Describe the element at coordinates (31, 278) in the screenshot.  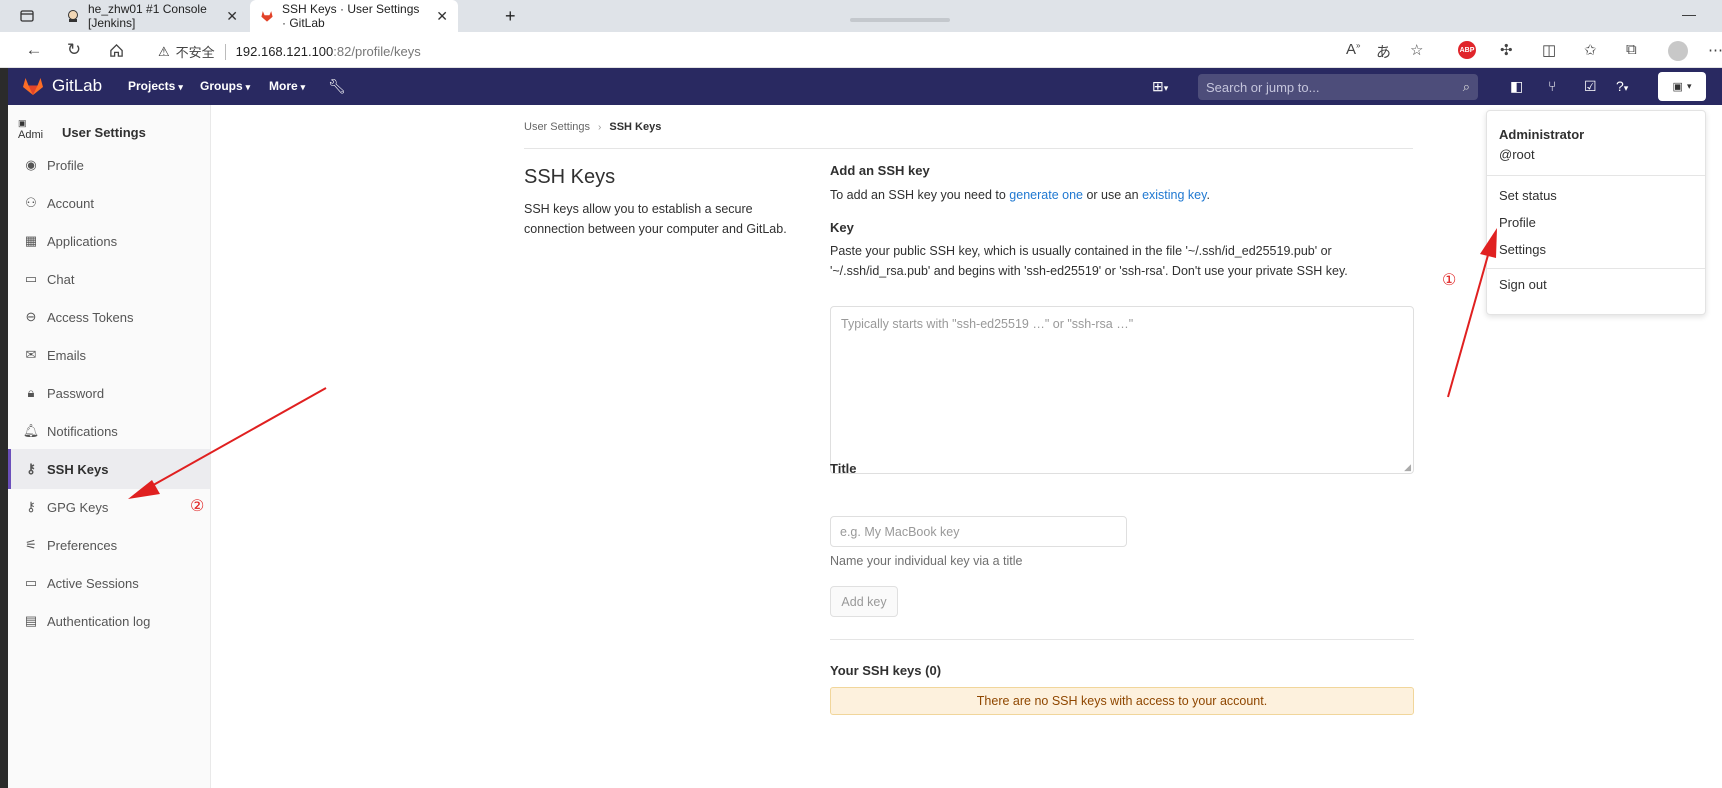
I see `chat-icon: ▭` at that location.